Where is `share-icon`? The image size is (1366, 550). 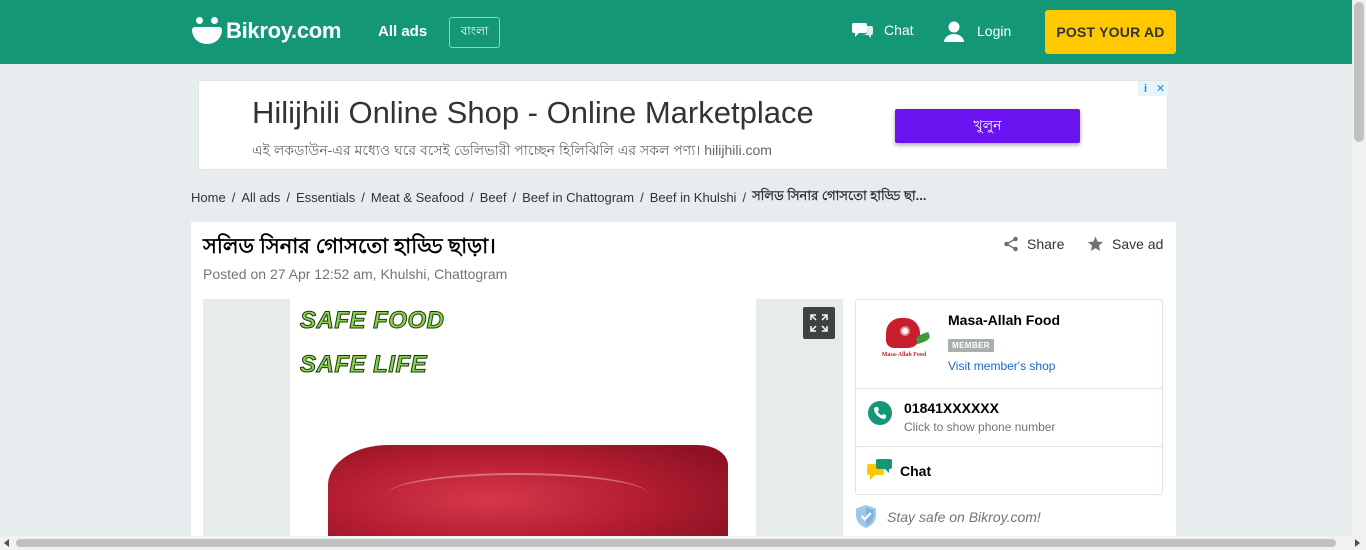 share-icon is located at coordinates (1011, 244).